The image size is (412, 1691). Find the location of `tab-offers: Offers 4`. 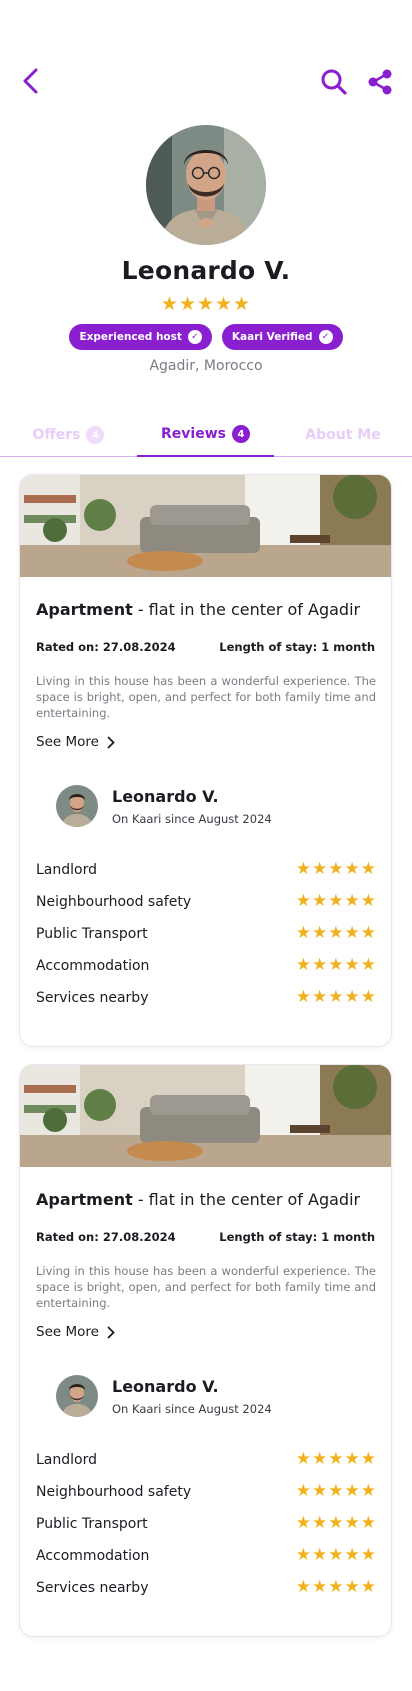

tab-offers: Offers 4 is located at coordinates (68, 435).